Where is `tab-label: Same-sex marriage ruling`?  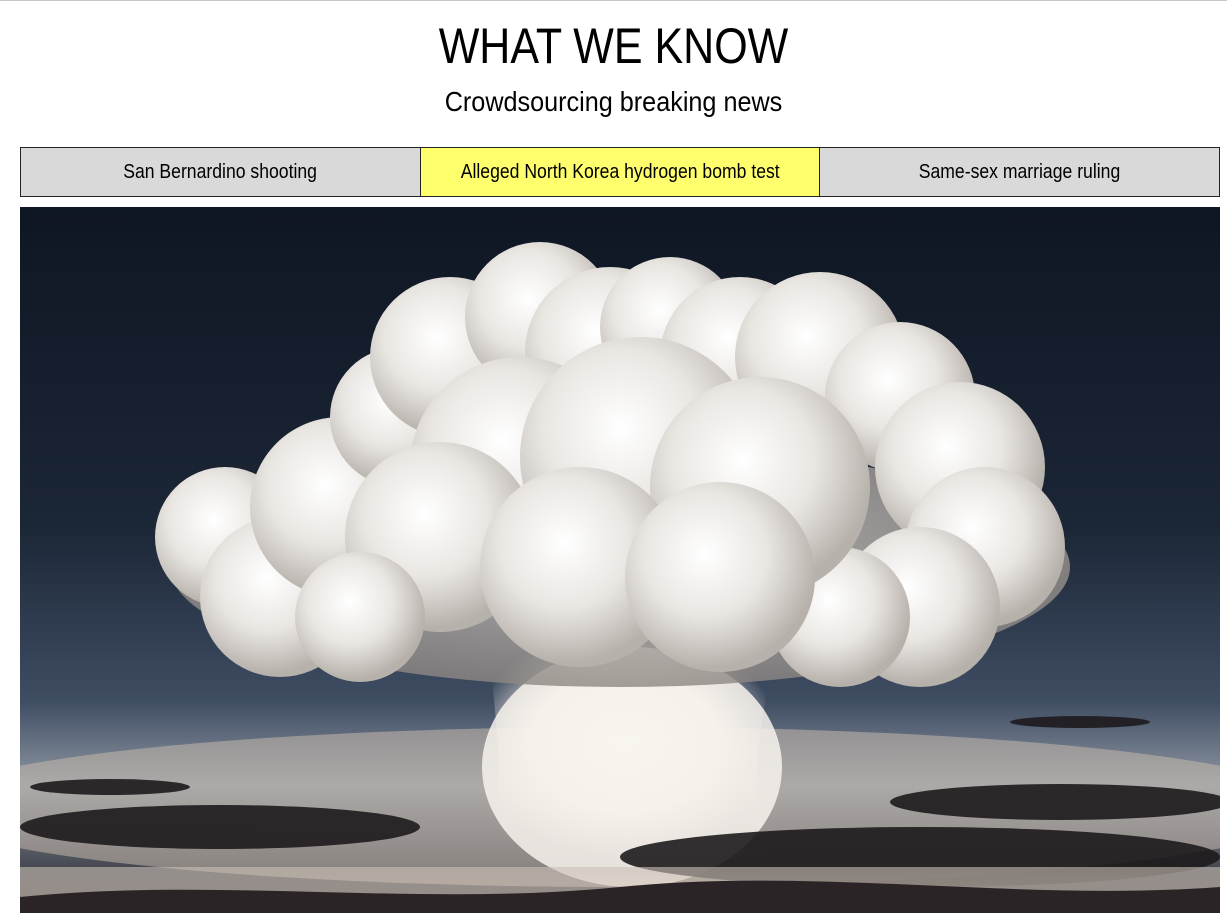
tab-label: Same-sex marriage ruling is located at coordinates (1019, 171).